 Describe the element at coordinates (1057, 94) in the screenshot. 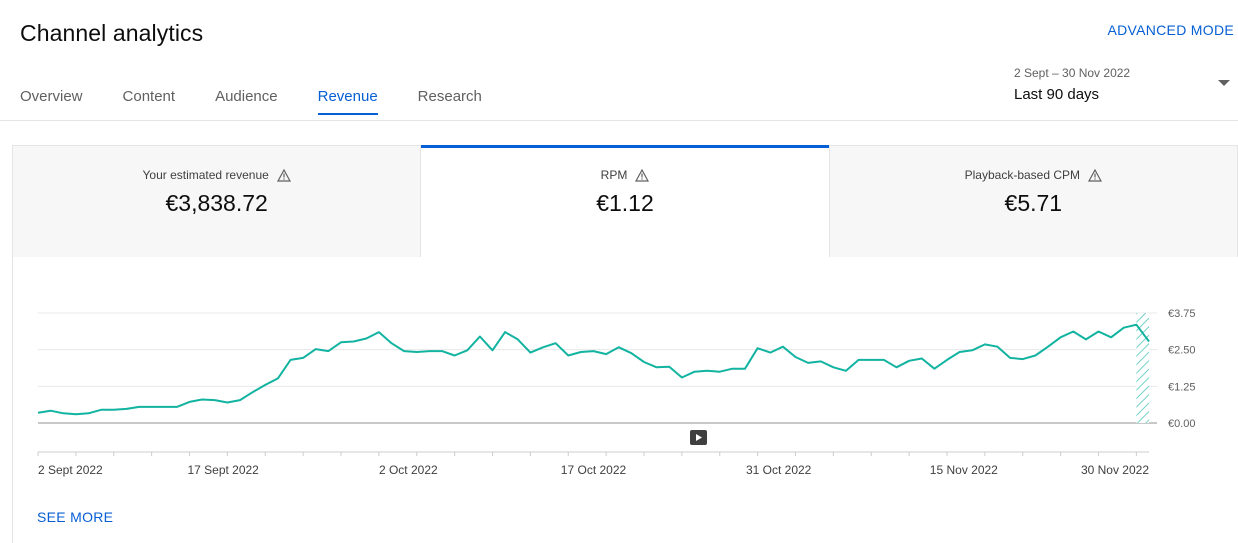

I see `date-range-label: Last 90 days` at that location.